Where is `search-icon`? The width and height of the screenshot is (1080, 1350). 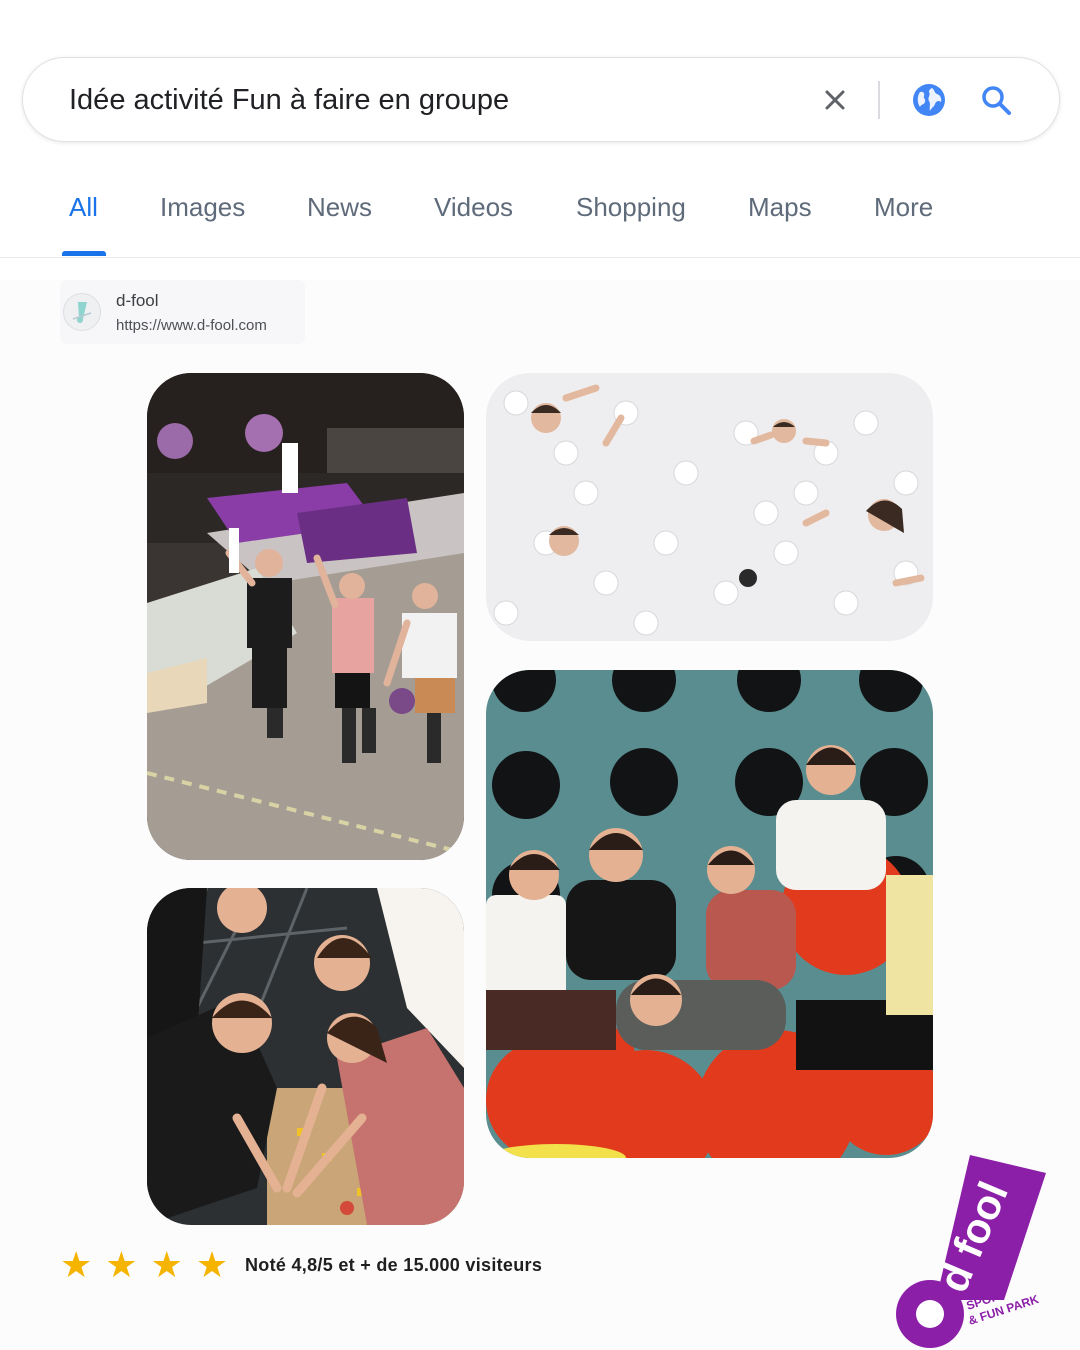 search-icon is located at coordinates (996, 100).